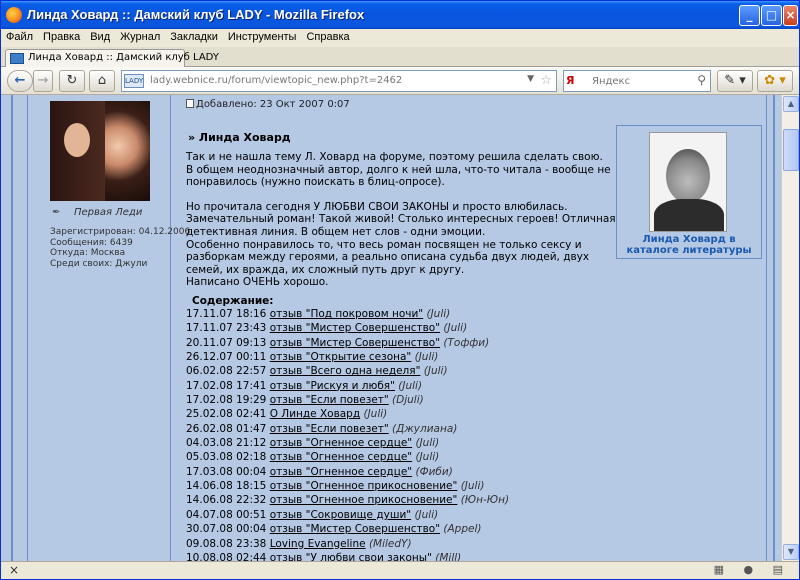  What do you see at coordinates (400, 57) in the screenshot?
I see `tab-bar: Линда Ховард :: Дамский клуб LADY` at bounding box center [400, 57].